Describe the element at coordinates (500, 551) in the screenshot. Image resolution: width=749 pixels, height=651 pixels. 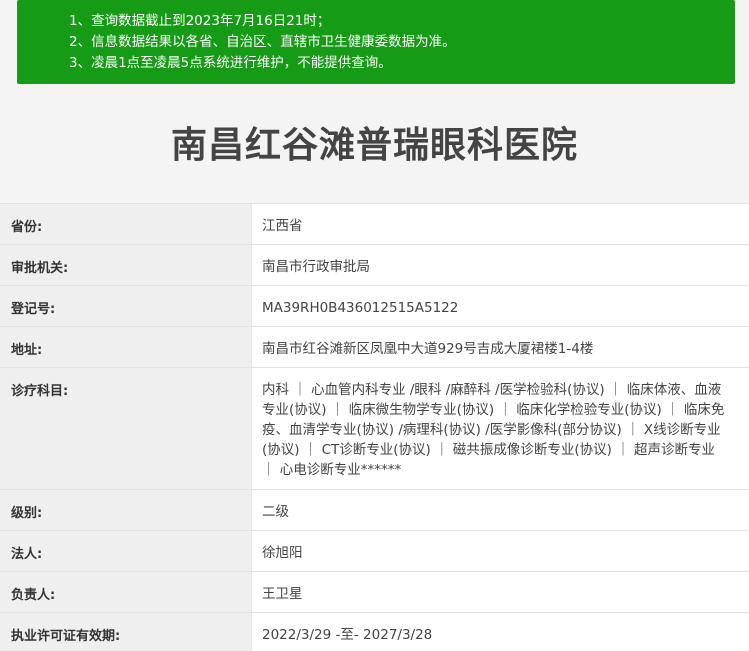
I see `value-legal-person: 徐旭阳` at that location.